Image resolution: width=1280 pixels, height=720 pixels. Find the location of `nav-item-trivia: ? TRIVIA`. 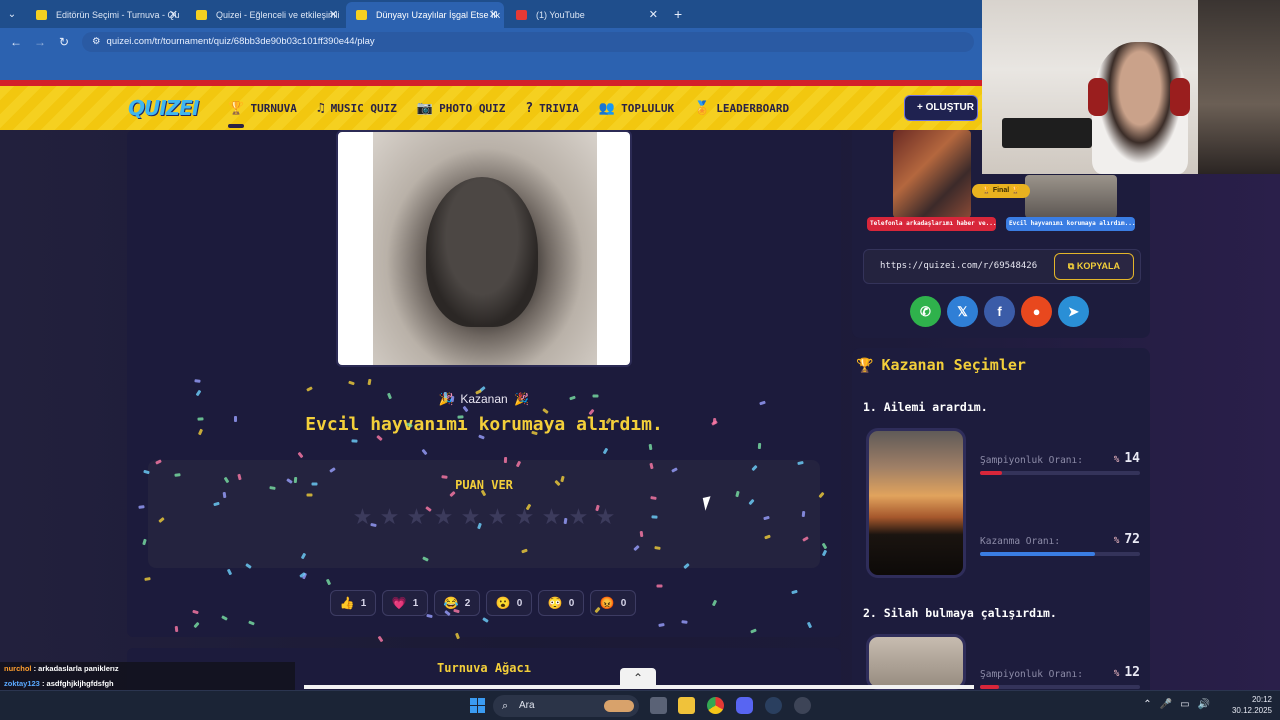

nav-item-trivia: ? TRIVIA is located at coordinates (552, 108).